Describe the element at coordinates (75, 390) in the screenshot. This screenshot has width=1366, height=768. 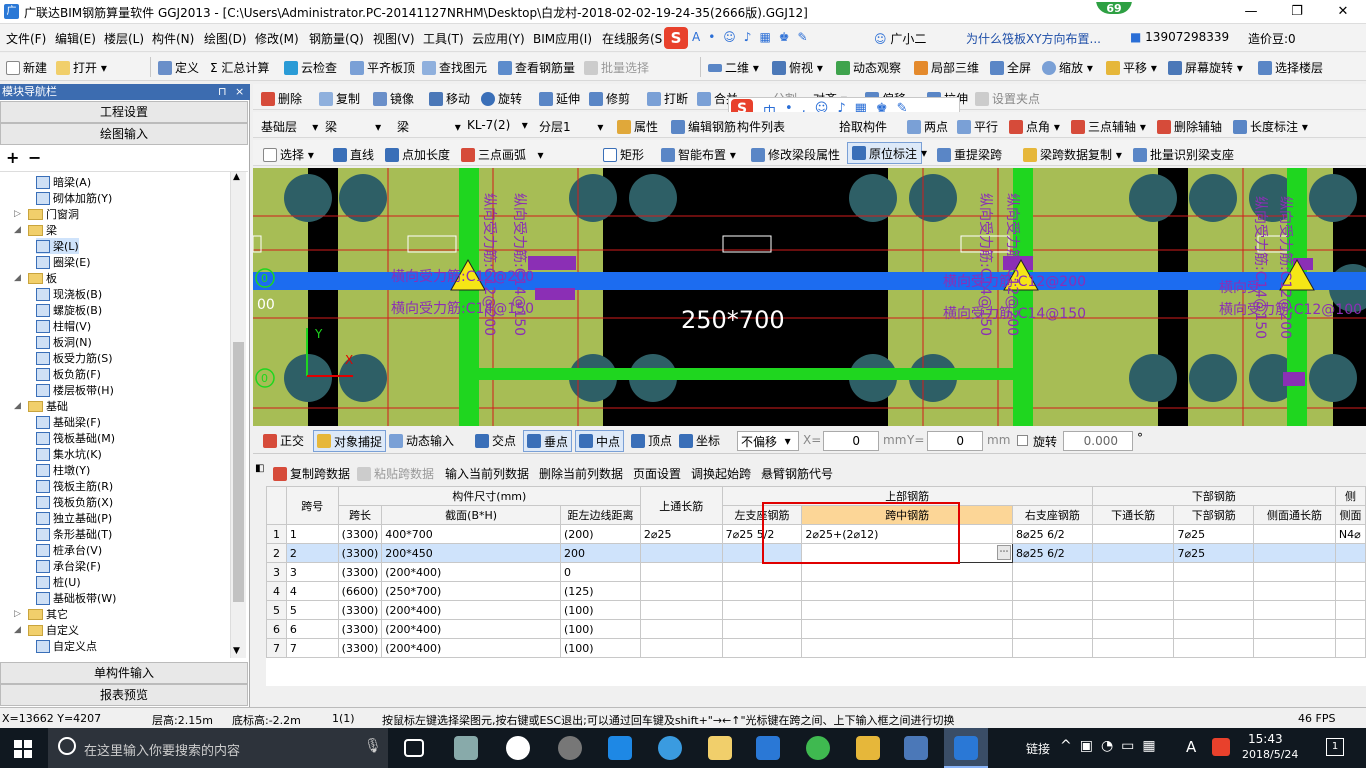
I see `tree-item: 楼层板带(H)` at that location.